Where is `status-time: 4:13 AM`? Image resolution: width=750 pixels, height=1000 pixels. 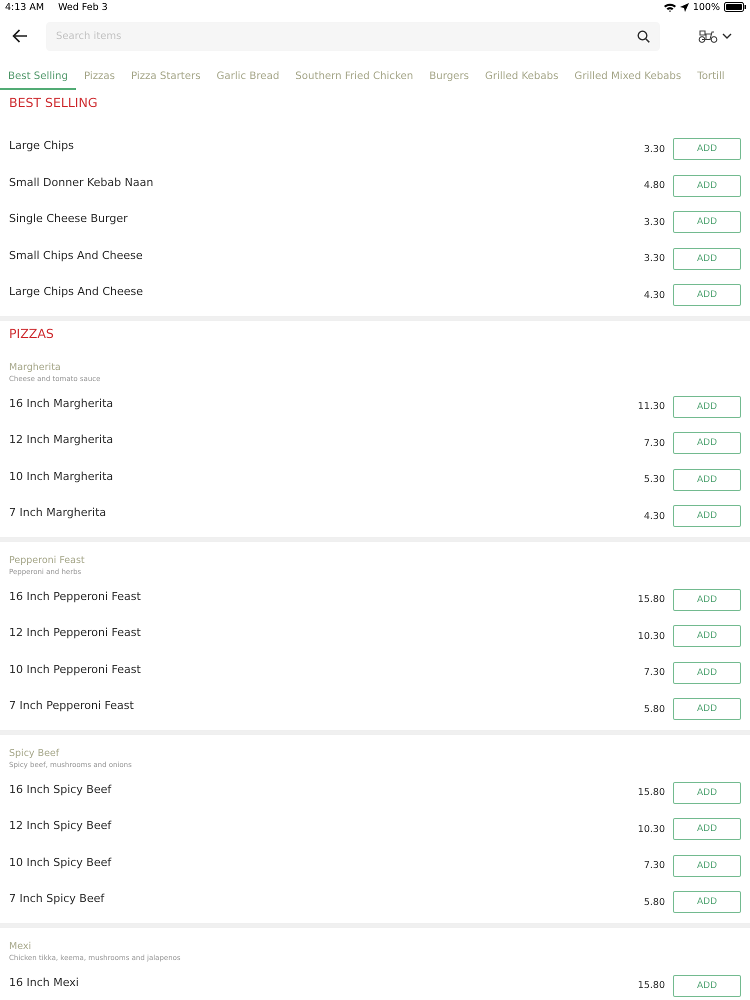
status-time: 4:13 AM is located at coordinates (24, 7).